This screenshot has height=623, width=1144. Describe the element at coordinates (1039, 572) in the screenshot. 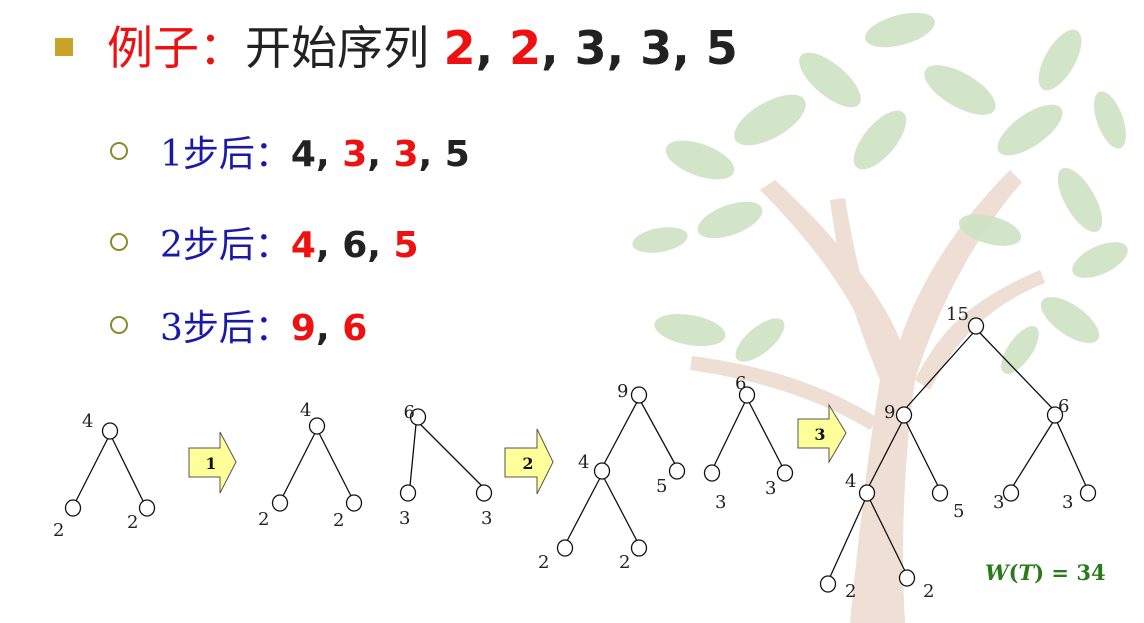

I see `weight-paren-close: )` at that location.